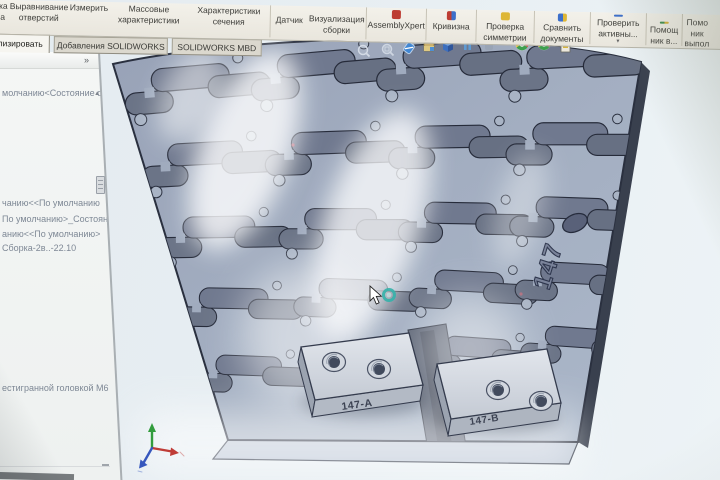  What do you see at coordinates (25, 43) in the screenshot?
I see `tab-evaluate: ализировать` at bounding box center [25, 43].